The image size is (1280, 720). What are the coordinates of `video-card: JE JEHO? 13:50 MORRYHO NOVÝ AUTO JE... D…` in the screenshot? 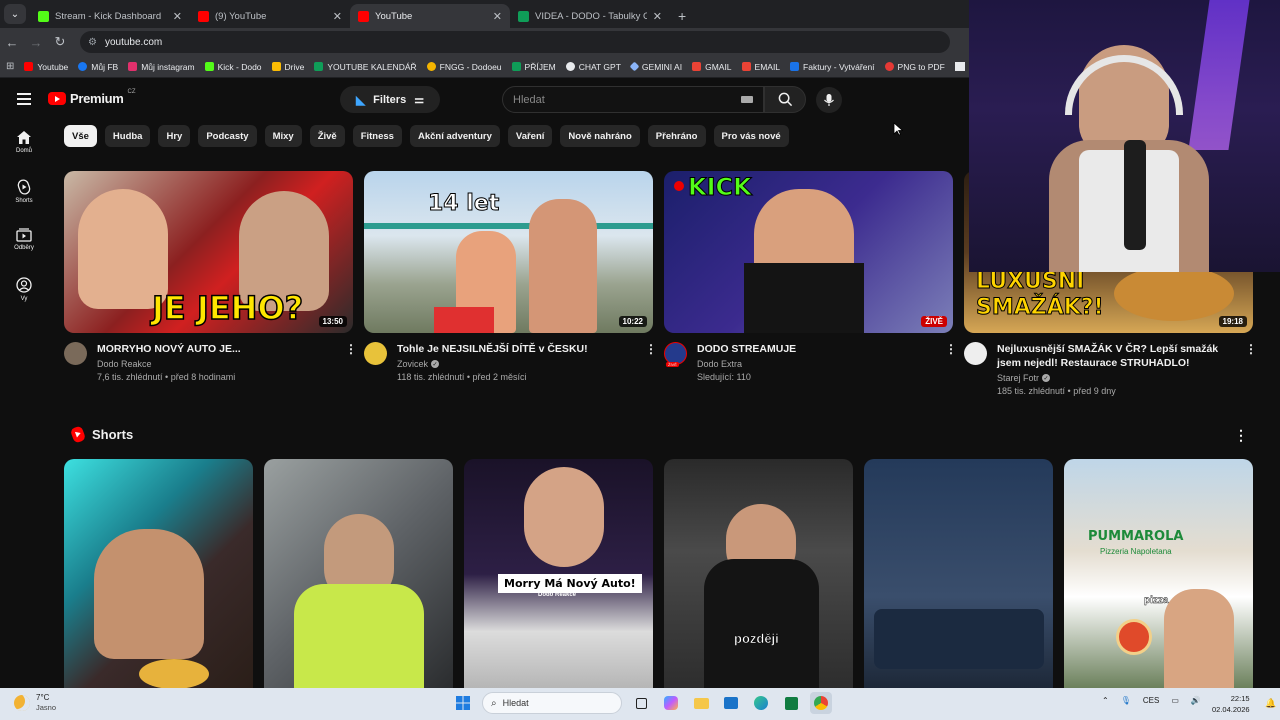 It's located at (210, 283).